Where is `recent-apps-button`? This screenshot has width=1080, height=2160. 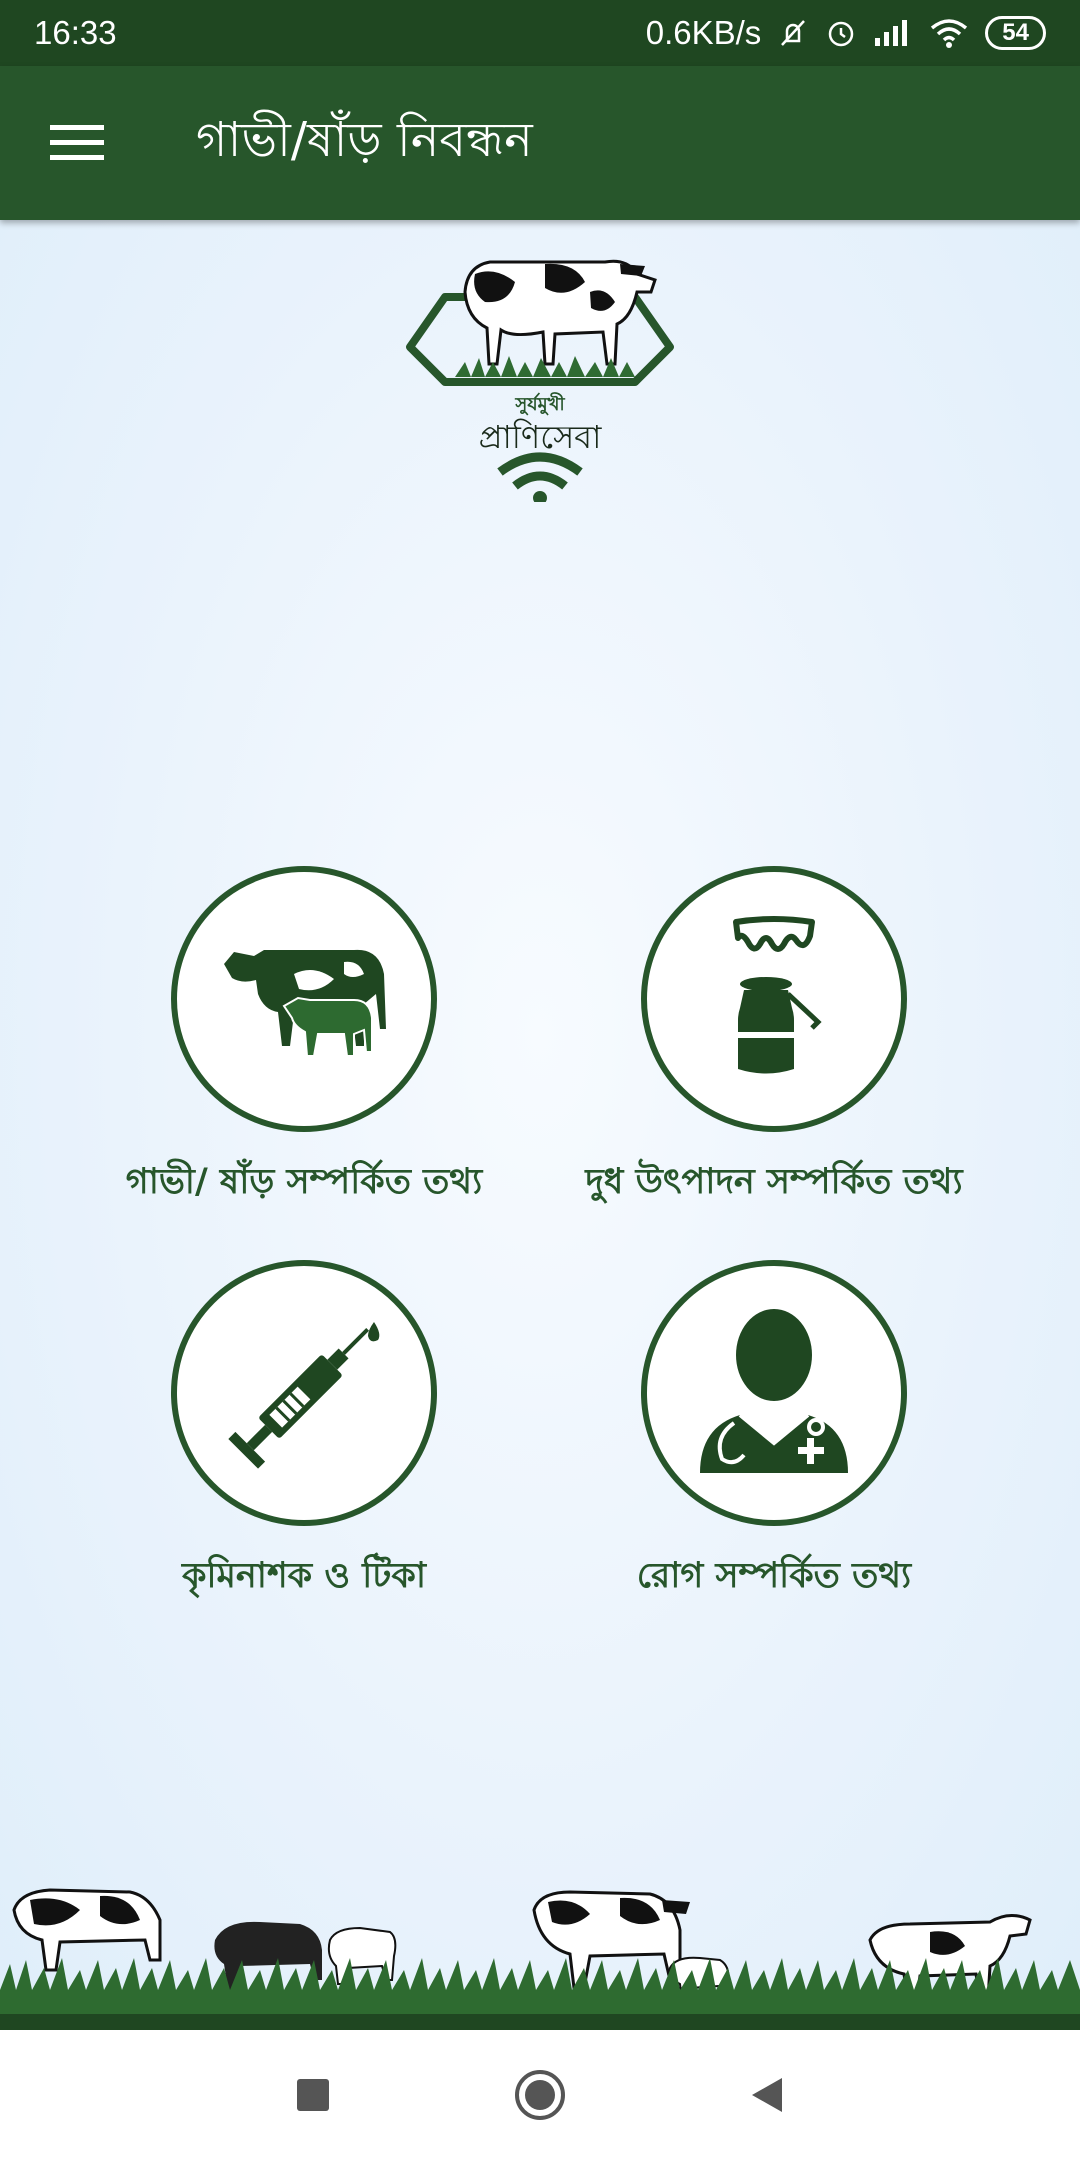
recent-apps-button is located at coordinates (313, 2095).